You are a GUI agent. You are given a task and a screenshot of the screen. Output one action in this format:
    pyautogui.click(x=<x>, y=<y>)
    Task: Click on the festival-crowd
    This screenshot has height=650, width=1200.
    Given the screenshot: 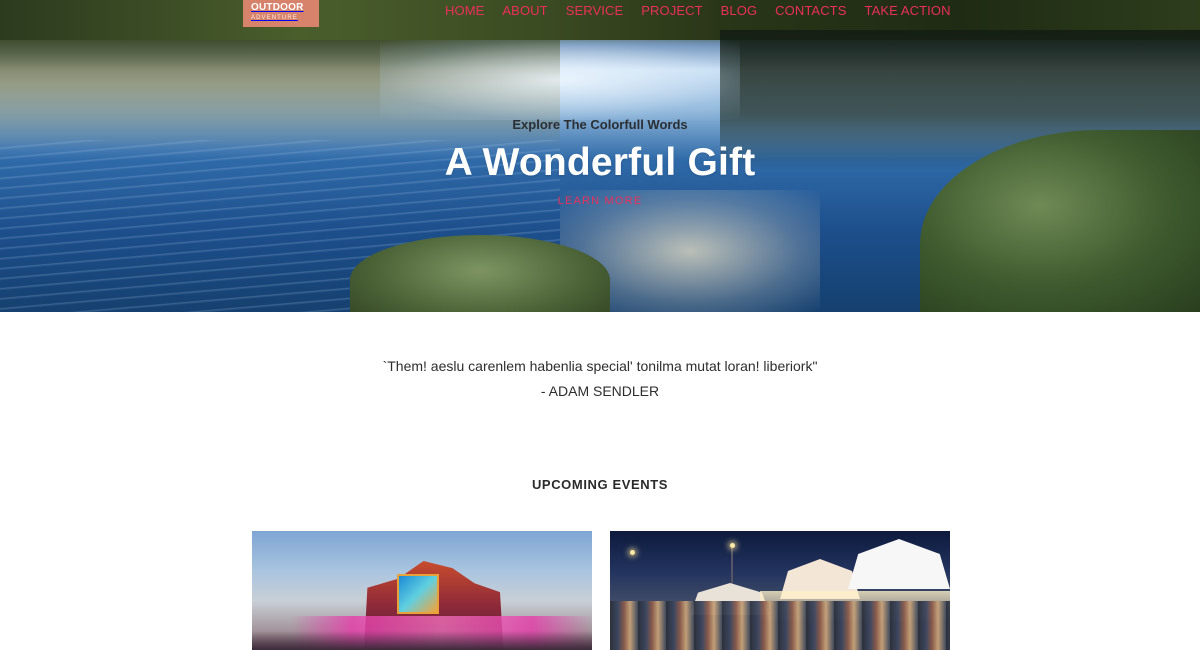 What is the action you would take?
    pyautogui.click(x=422, y=640)
    